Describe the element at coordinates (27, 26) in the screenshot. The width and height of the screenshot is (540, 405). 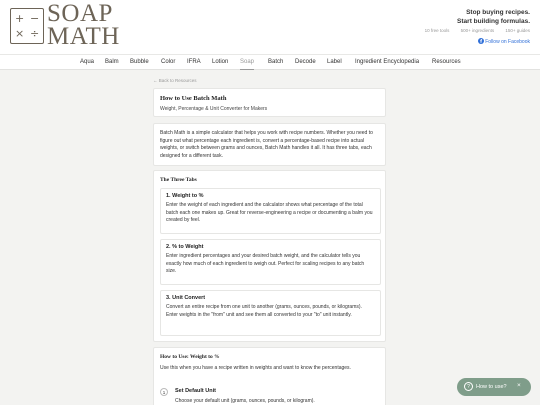
I see `calculator-logo-icon: + − × ÷` at that location.